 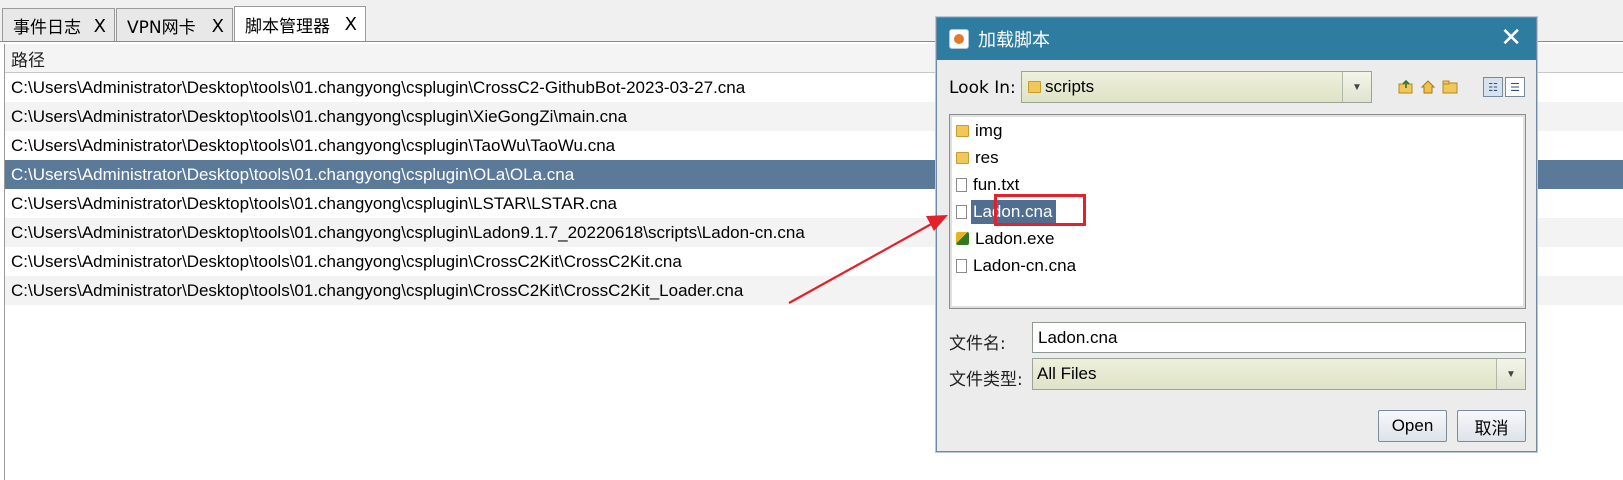 I want to click on cancel-button: 取消, so click(x=1491, y=426).